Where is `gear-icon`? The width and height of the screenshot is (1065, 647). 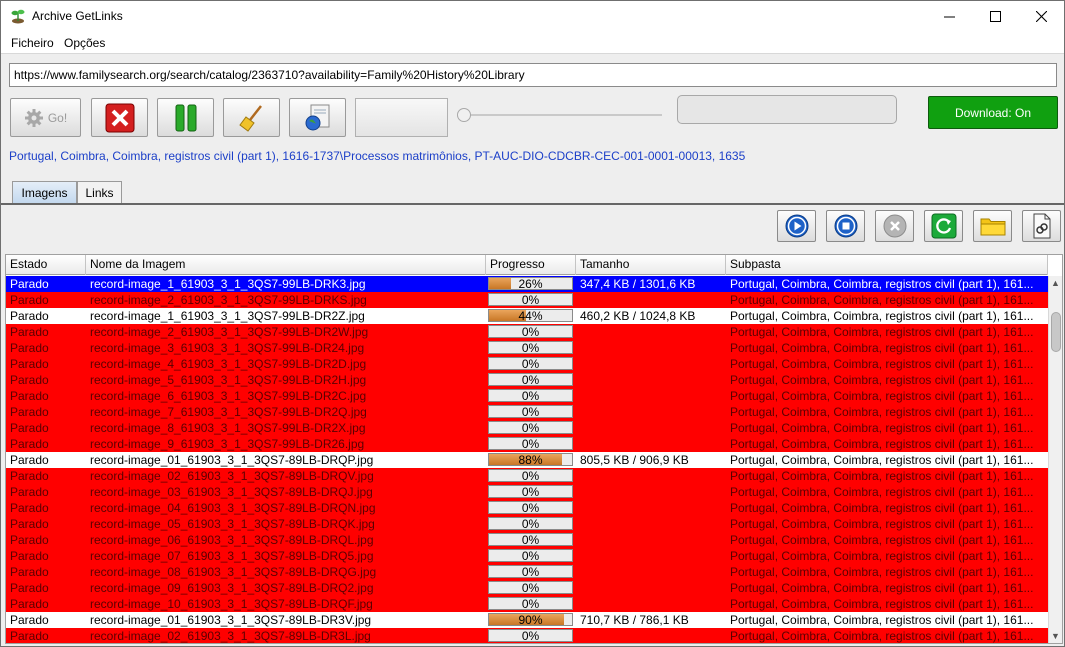
gear-icon is located at coordinates (33, 117).